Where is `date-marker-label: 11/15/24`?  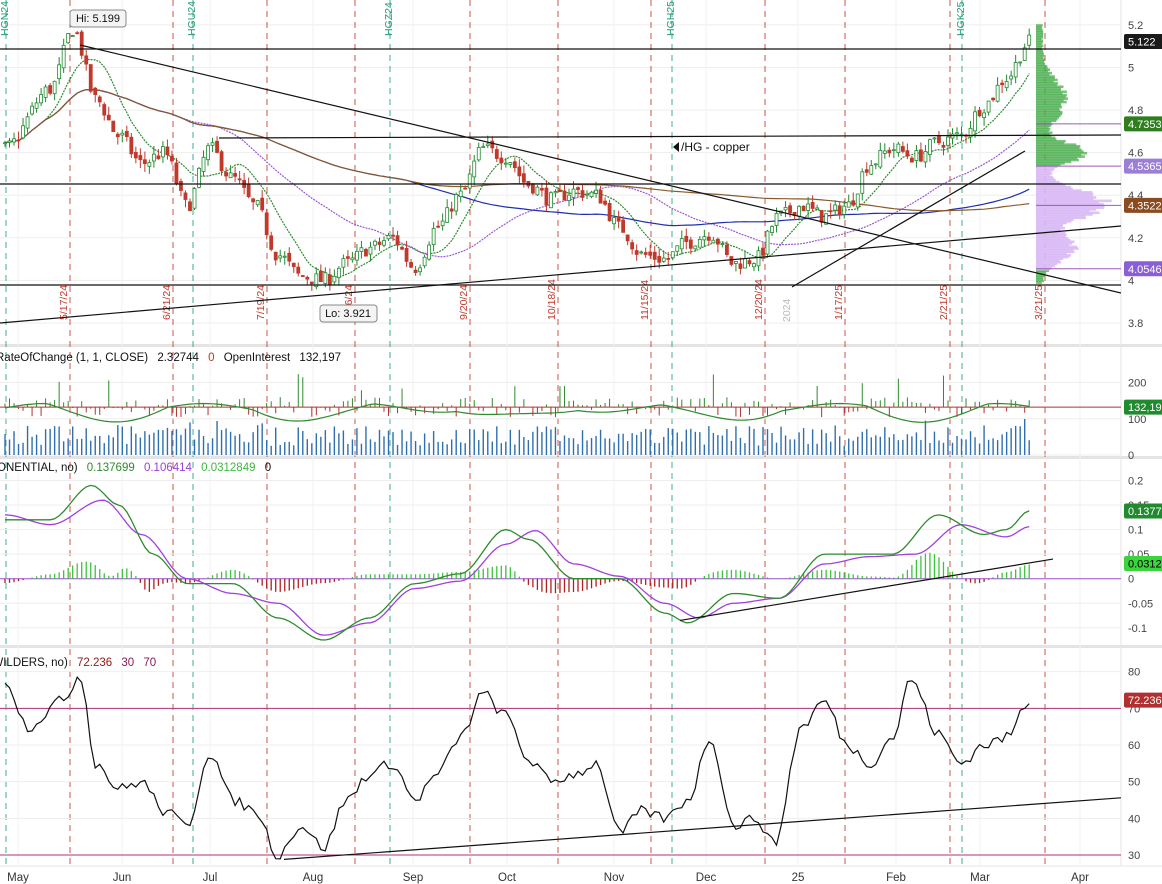 date-marker-label: 11/15/24 is located at coordinates (645, 300).